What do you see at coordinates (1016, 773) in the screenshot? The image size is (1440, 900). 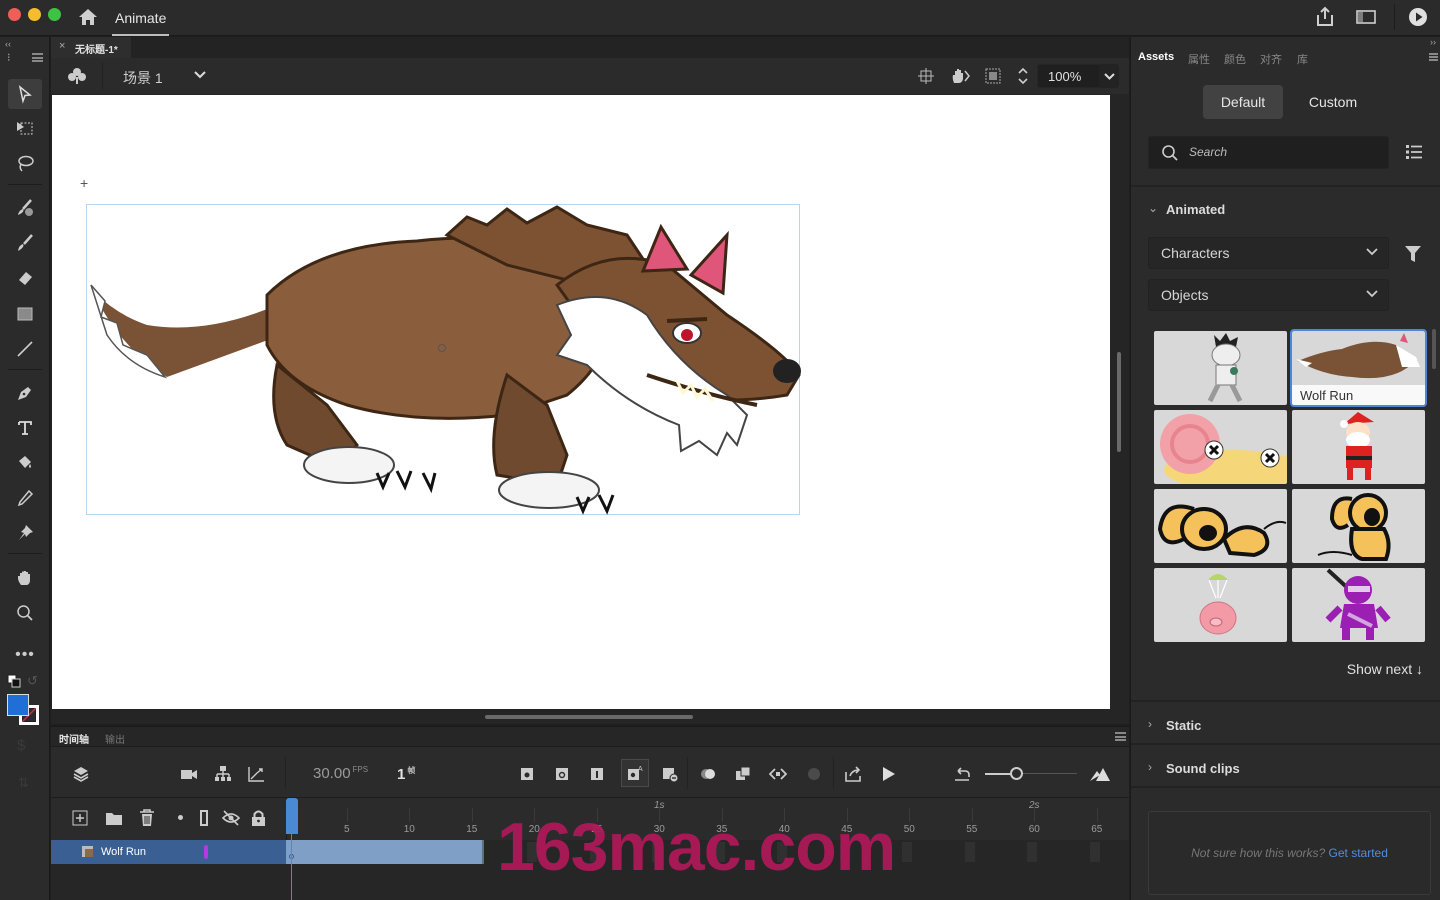 I see `timeline-zoom-slider` at bounding box center [1016, 773].